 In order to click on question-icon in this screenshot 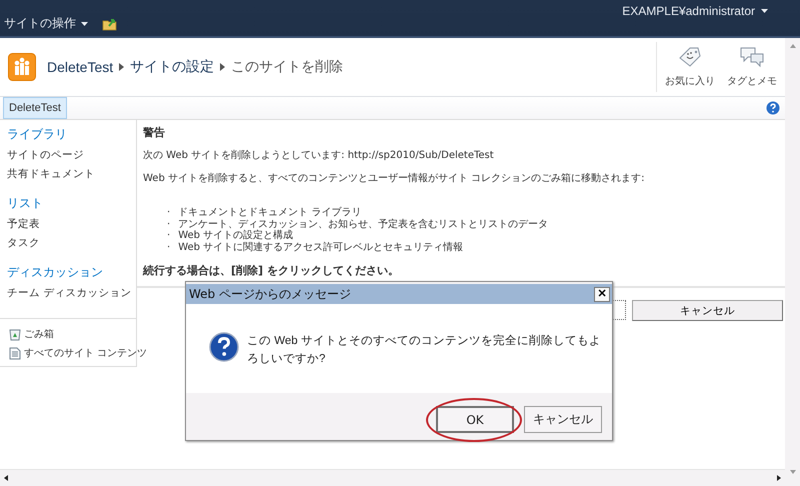, I will do `click(224, 347)`.